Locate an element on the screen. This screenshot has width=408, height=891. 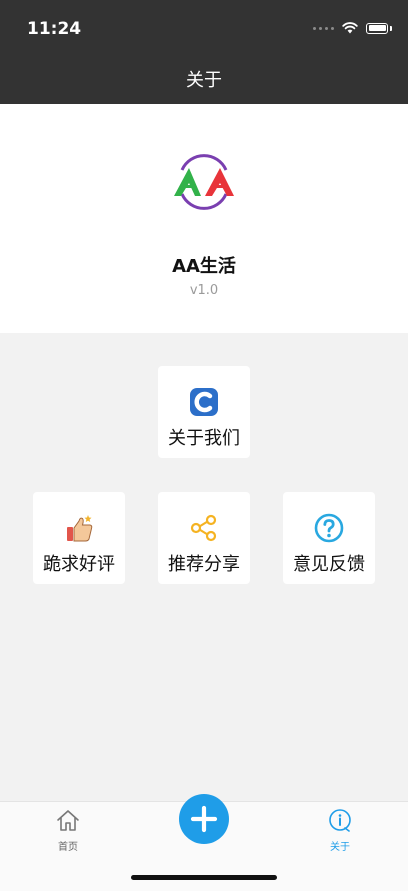
plus-icon is located at coordinates (204, 819).